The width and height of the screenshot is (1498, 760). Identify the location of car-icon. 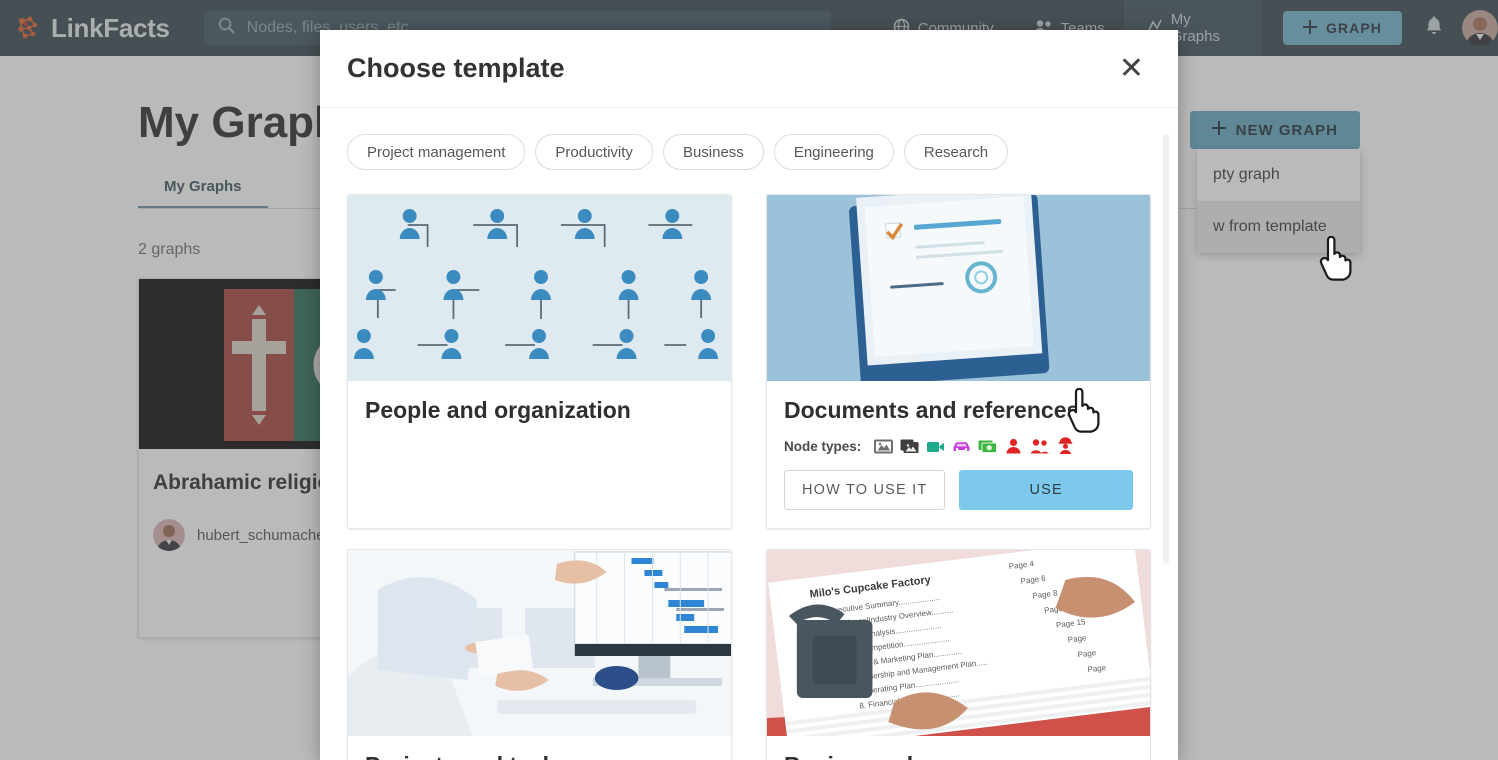
(961, 446).